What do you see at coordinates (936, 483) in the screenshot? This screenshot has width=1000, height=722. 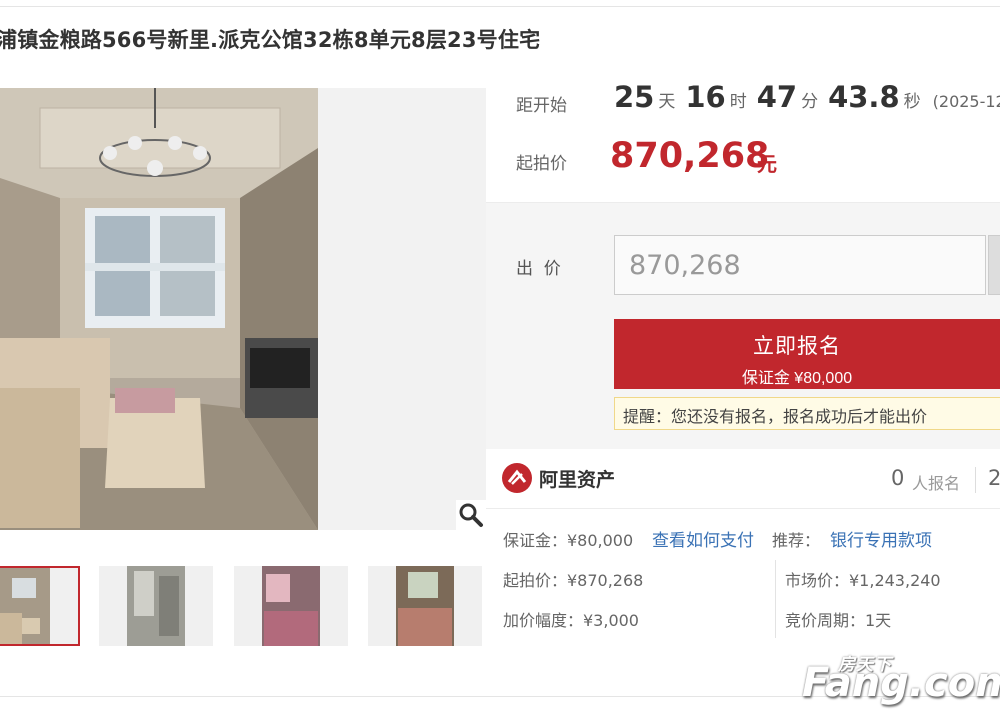 I see `registered-label: 人报名` at bounding box center [936, 483].